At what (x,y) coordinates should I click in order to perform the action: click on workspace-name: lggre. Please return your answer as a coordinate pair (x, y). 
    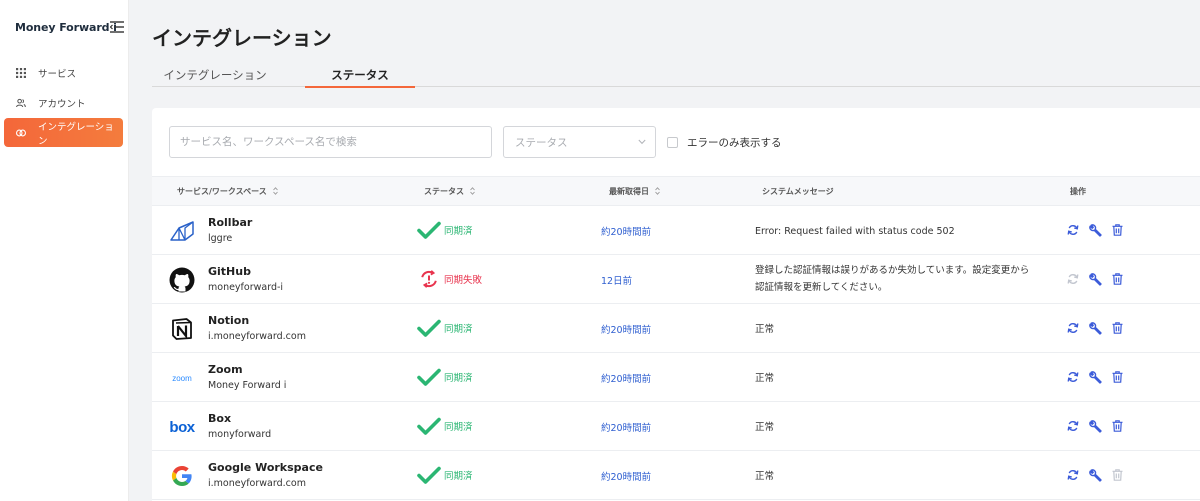
    Looking at the image, I should click on (220, 238).